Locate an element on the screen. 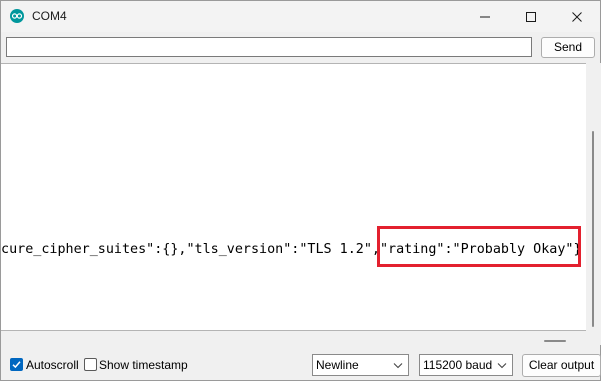 This screenshot has width=601, height=381. minimize-button is located at coordinates (485, 16).